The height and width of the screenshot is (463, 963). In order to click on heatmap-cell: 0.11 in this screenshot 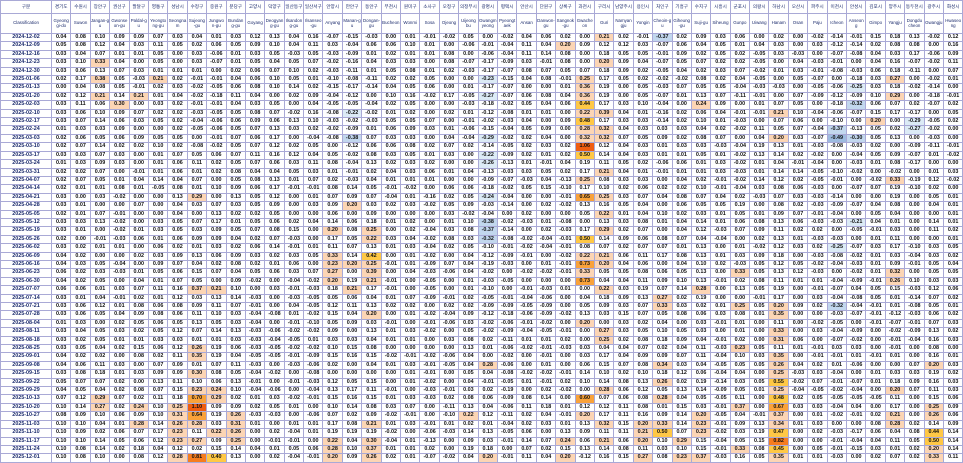, I will do `click(158, 290)`.